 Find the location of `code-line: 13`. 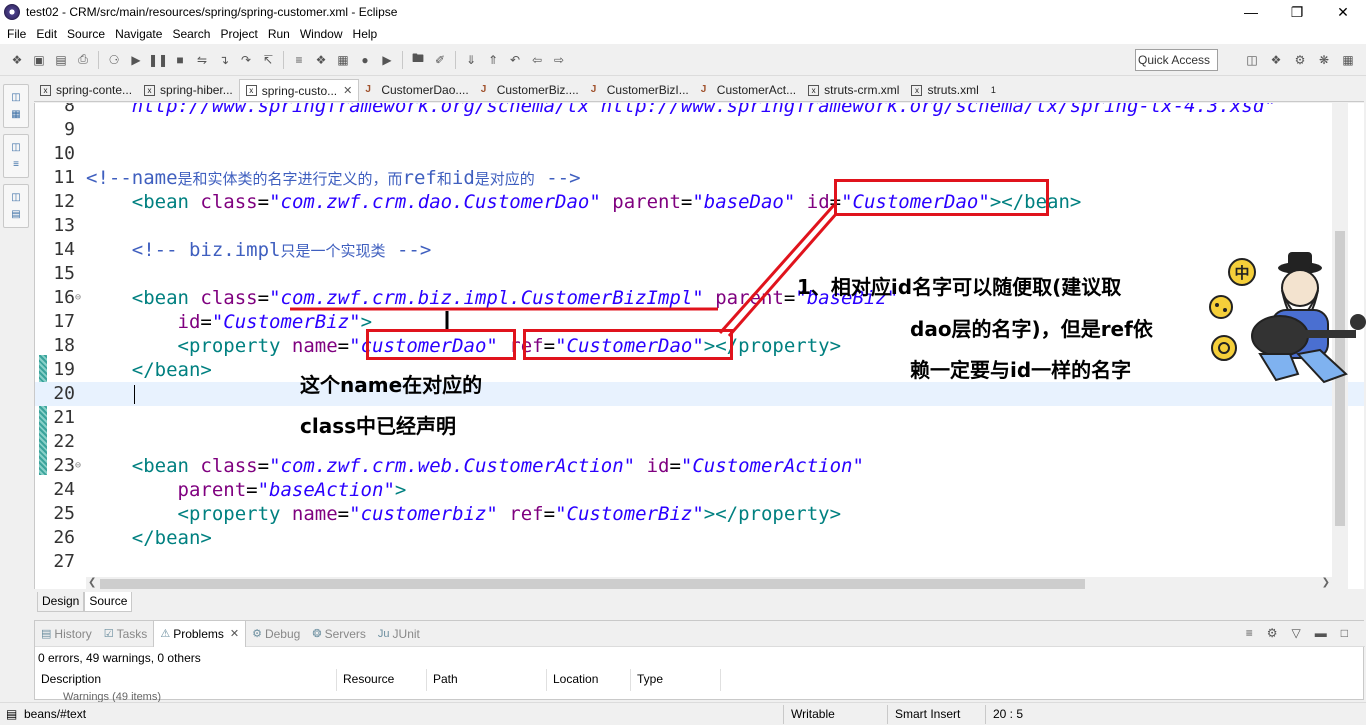

code-line: 13 is located at coordinates (699, 226).